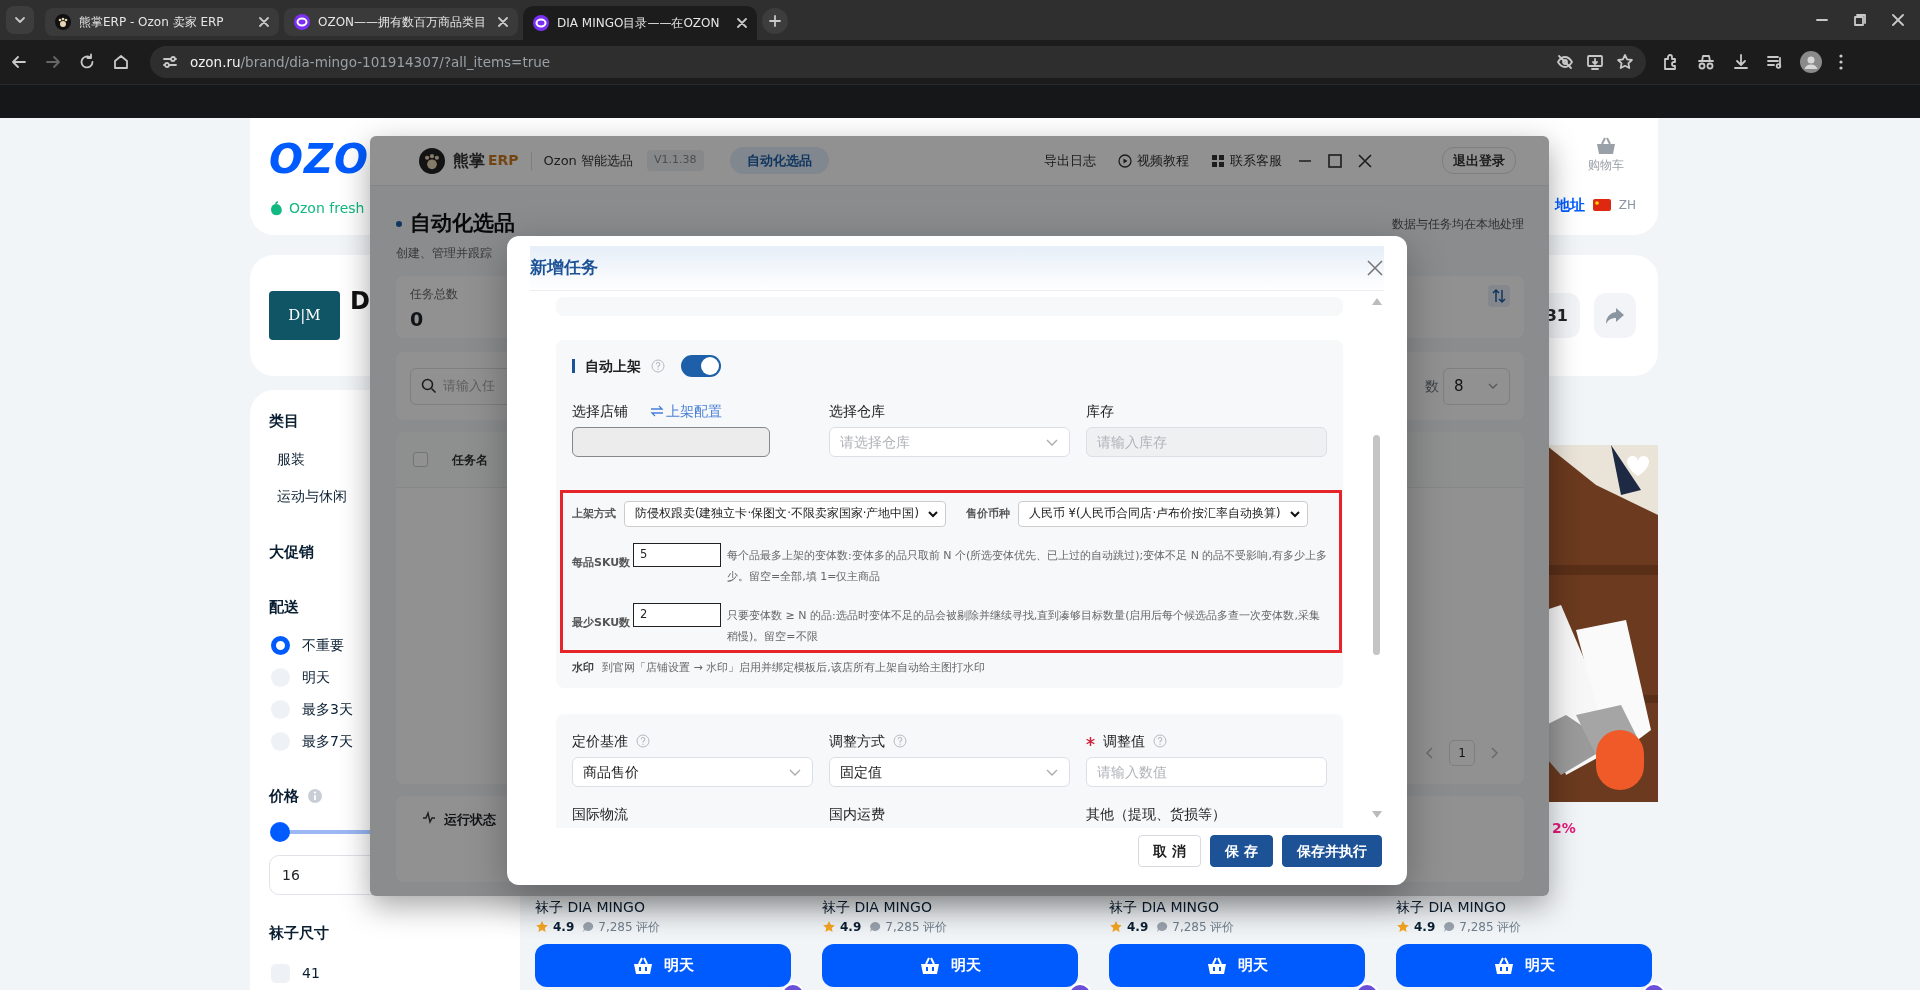 The height and width of the screenshot is (990, 1920). What do you see at coordinates (785, 514) in the screenshot?
I see `listing-mode-select: 防侵权跟卖(建独立卡·保图文·不限卖家国家·产地中国)` at bounding box center [785, 514].